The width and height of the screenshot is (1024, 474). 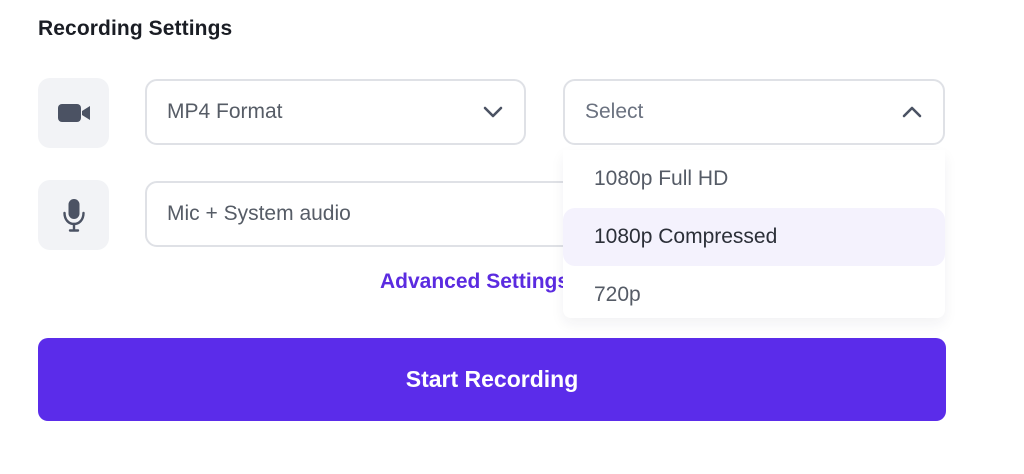 What do you see at coordinates (912, 112) in the screenshot?
I see `chevron-up-icon` at bounding box center [912, 112].